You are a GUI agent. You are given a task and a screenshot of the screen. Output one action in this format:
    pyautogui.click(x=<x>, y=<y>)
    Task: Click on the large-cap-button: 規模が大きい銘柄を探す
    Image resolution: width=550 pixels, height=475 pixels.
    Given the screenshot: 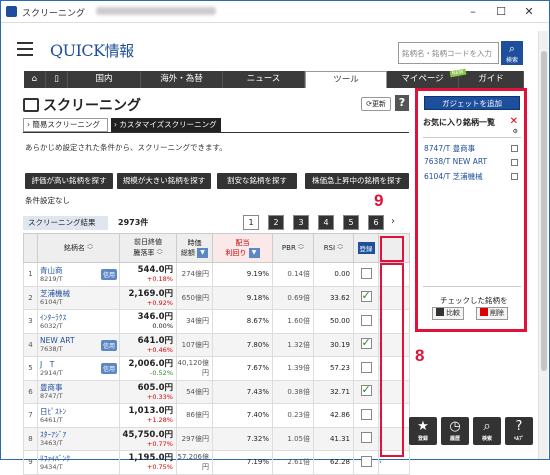 What is the action you would take?
    pyautogui.click(x=164, y=181)
    